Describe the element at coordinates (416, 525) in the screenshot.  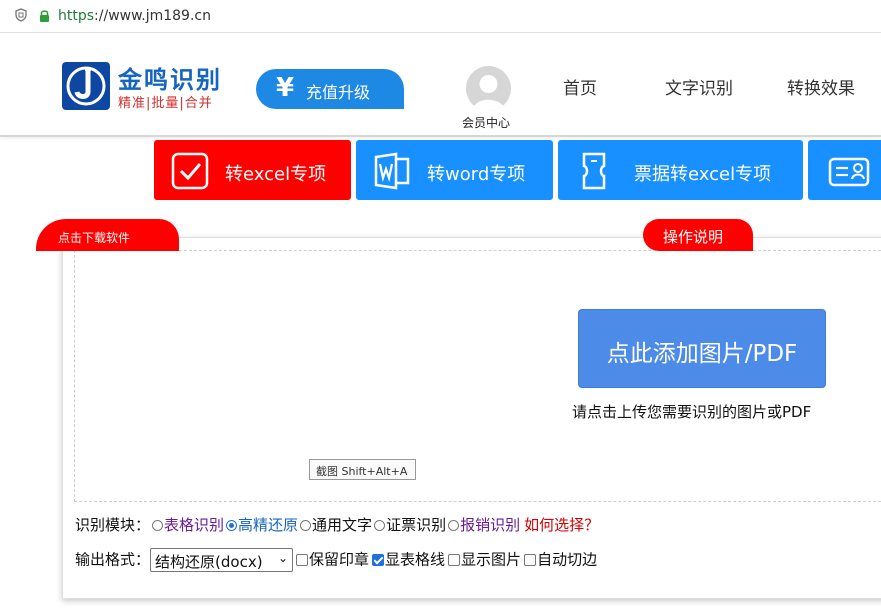
I see `module-certificate-label: 证票识别` at that location.